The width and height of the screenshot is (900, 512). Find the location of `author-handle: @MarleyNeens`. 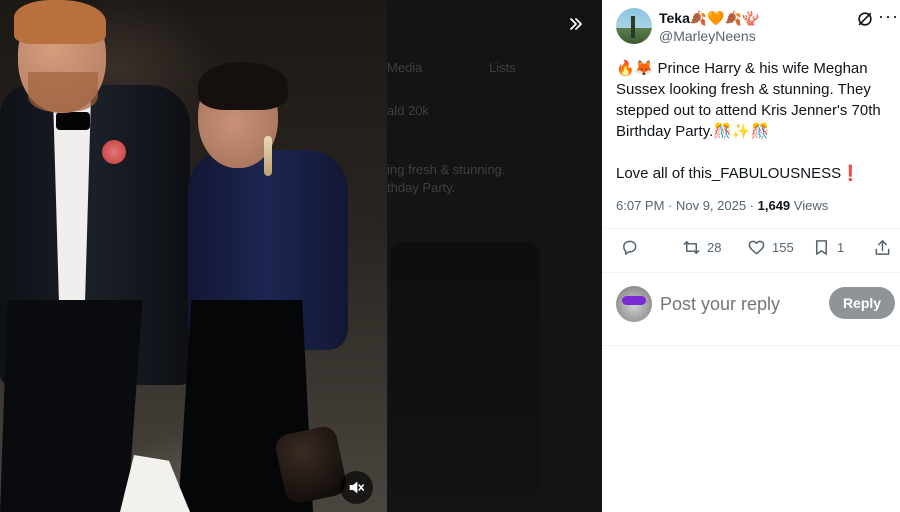

author-handle: @MarleyNeens is located at coordinates (707, 36).